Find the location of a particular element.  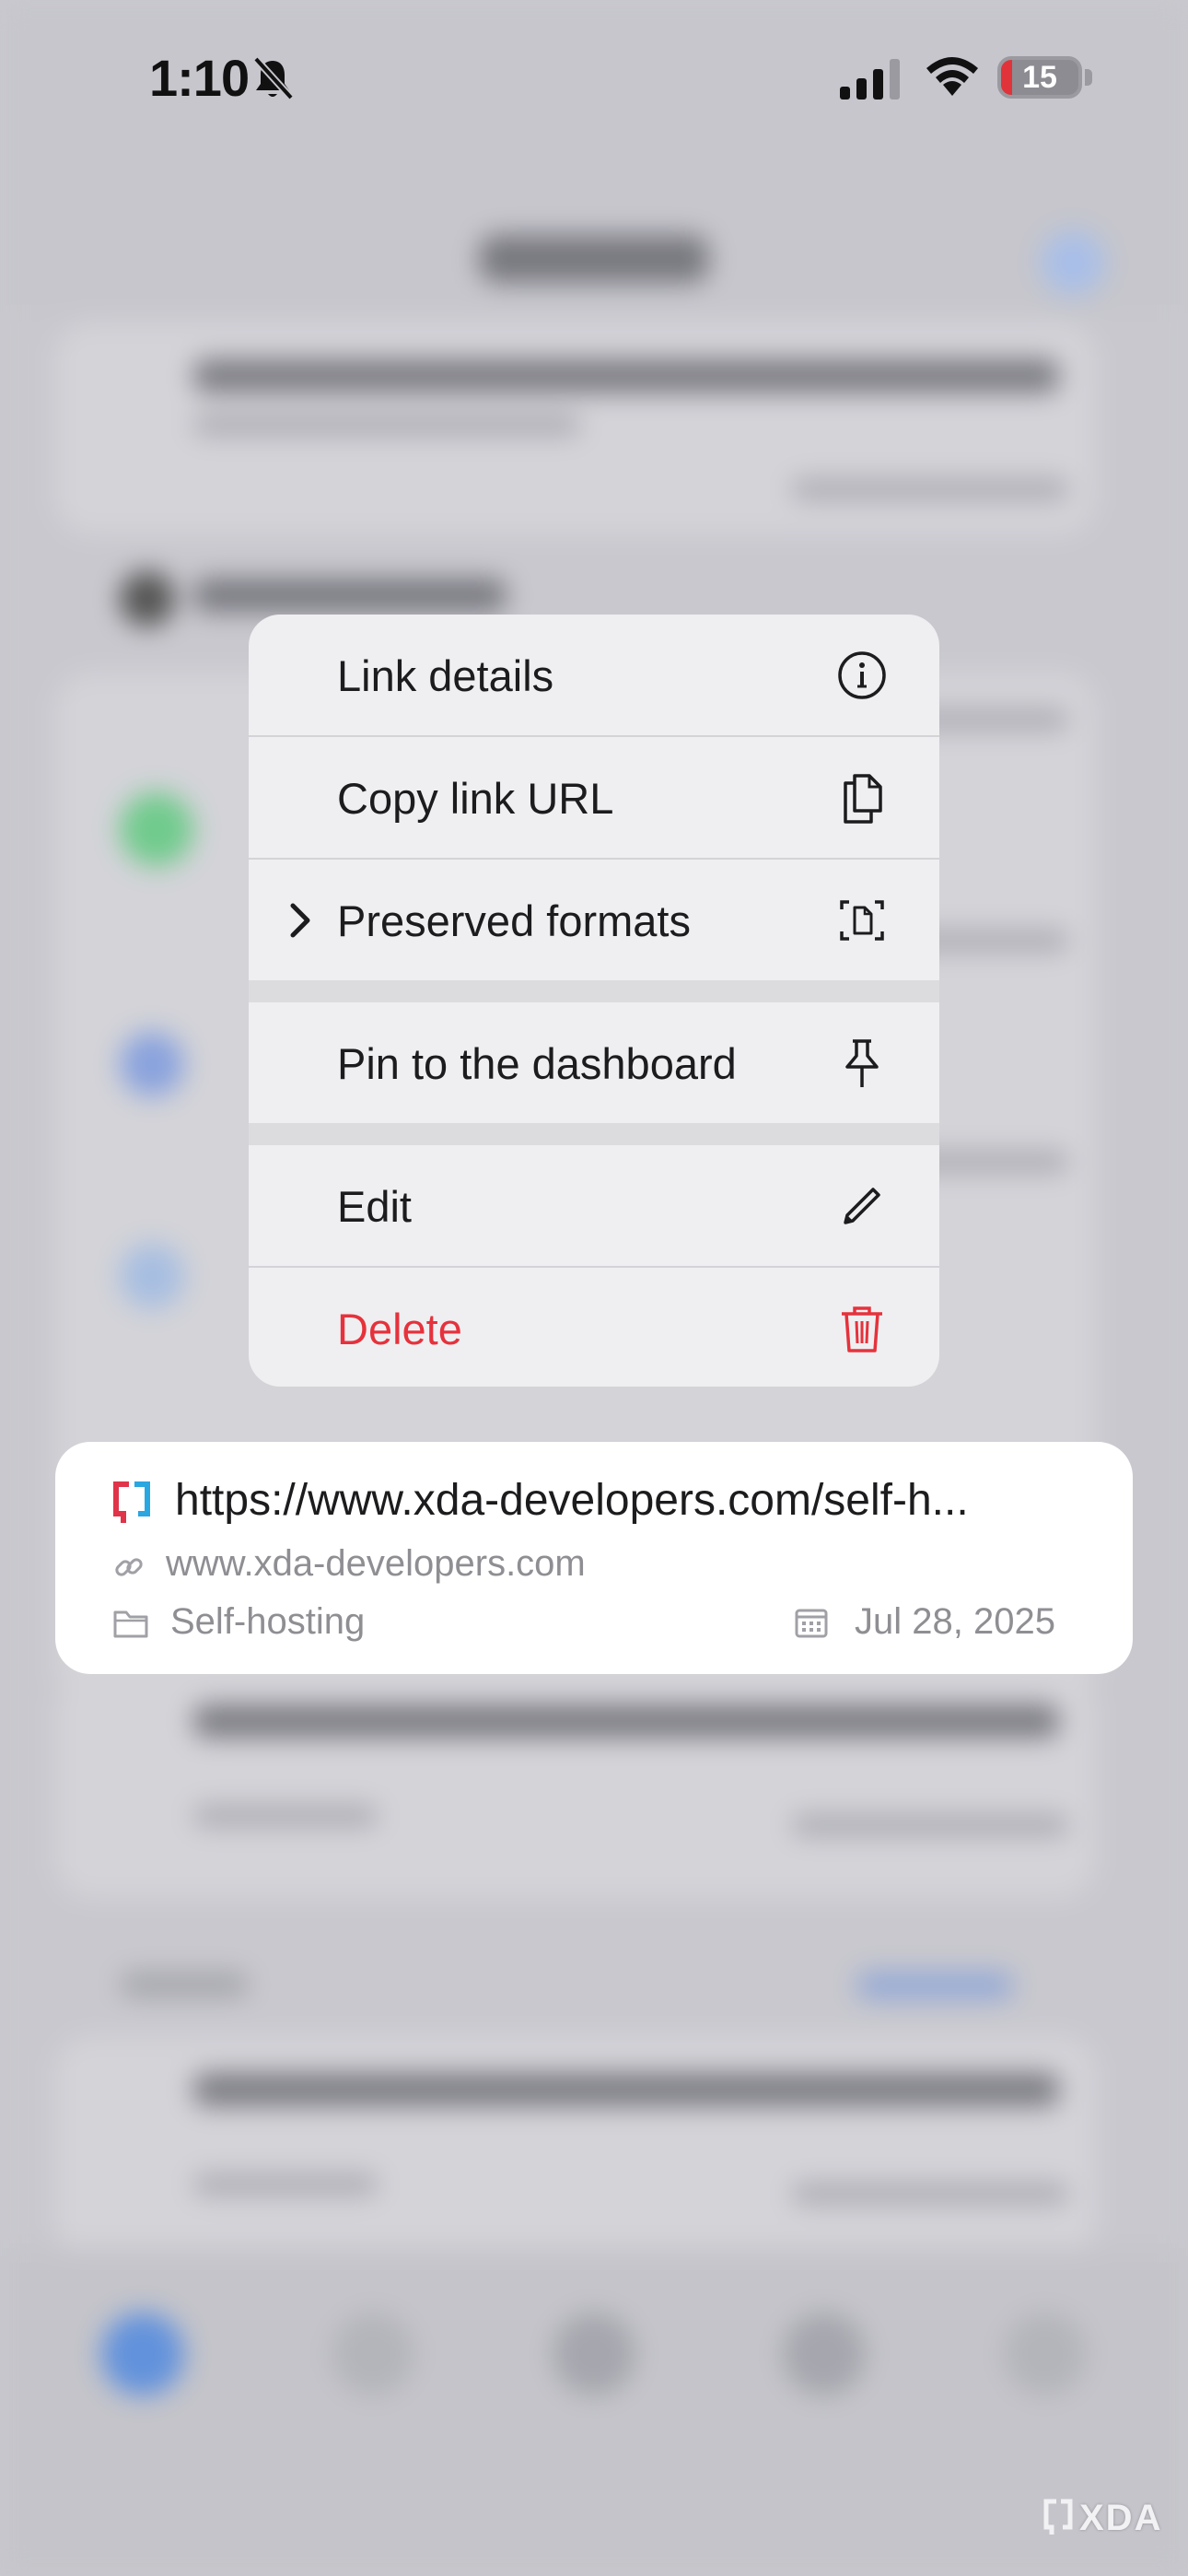

info-circle-icon is located at coordinates (862, 675).